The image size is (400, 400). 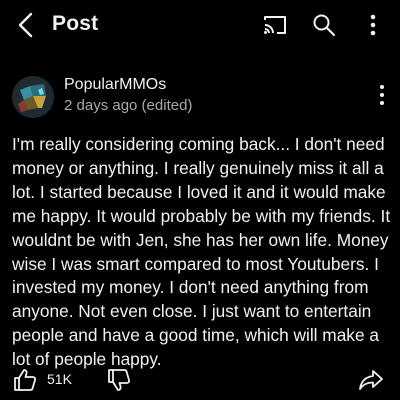 I want to click on avatar, so click(x=33, y=97).